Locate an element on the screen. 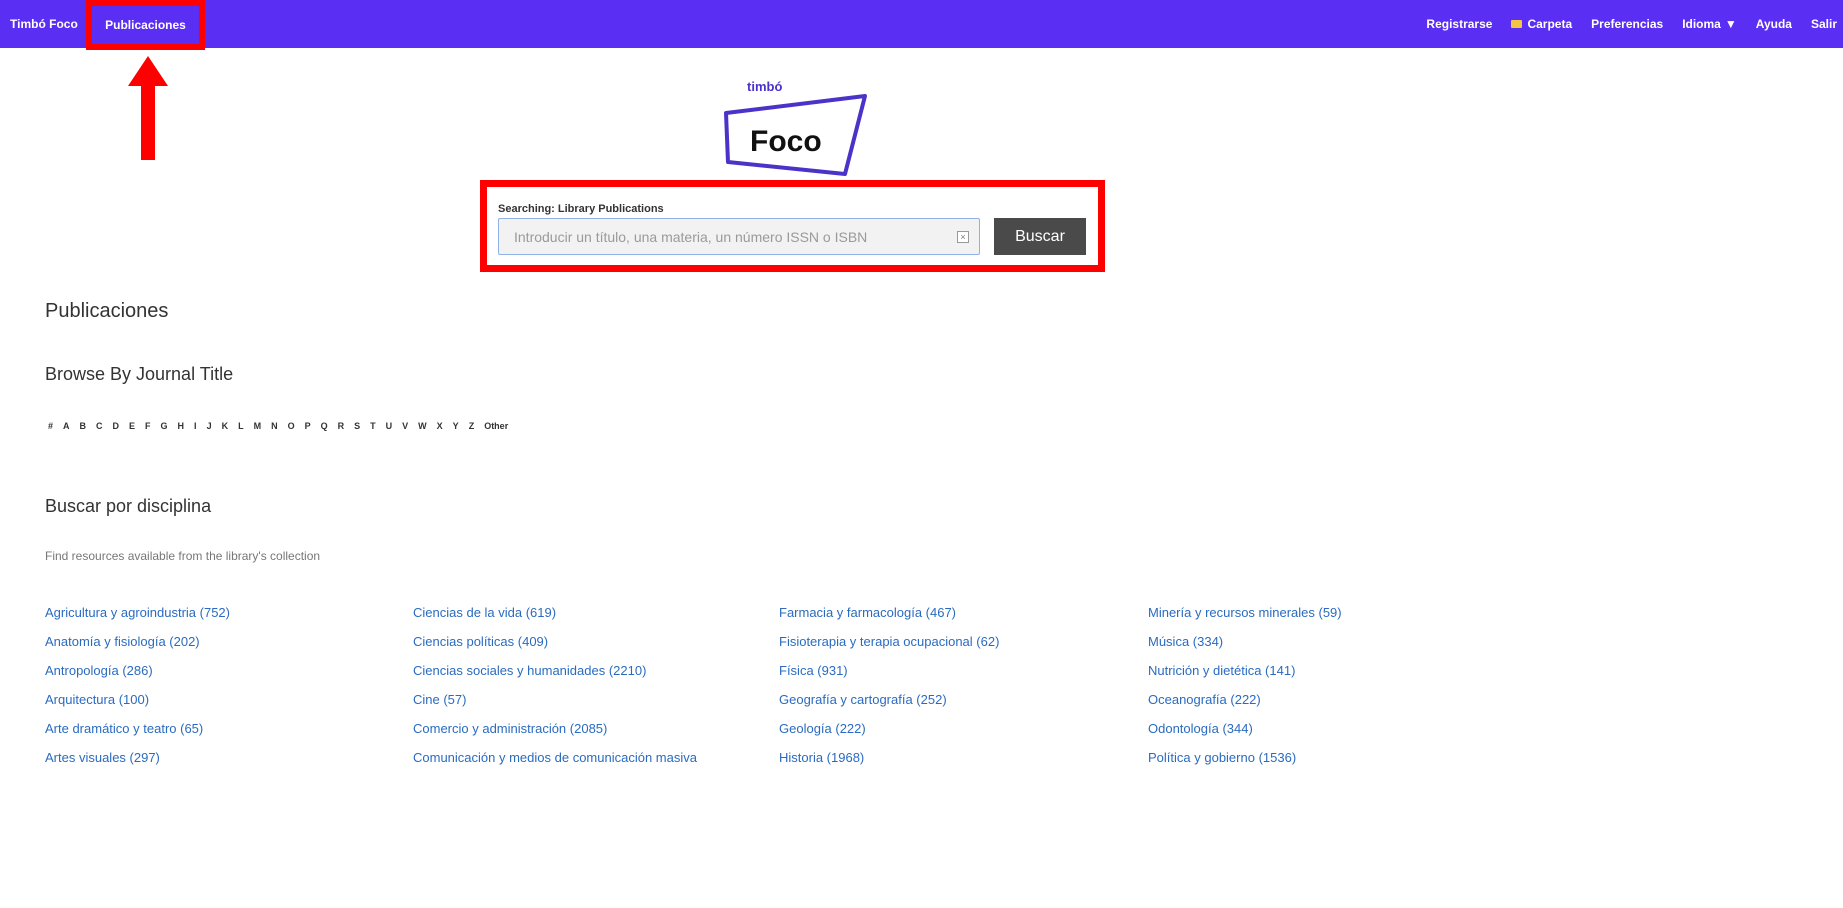  searching-label: Searching: Library Publications is located at coordinates (581, 209).